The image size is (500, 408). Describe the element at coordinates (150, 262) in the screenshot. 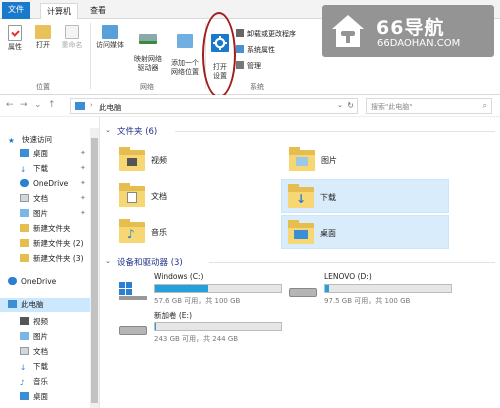

I see `drives-group-header: 设备和驱动器 (3)` at that location.